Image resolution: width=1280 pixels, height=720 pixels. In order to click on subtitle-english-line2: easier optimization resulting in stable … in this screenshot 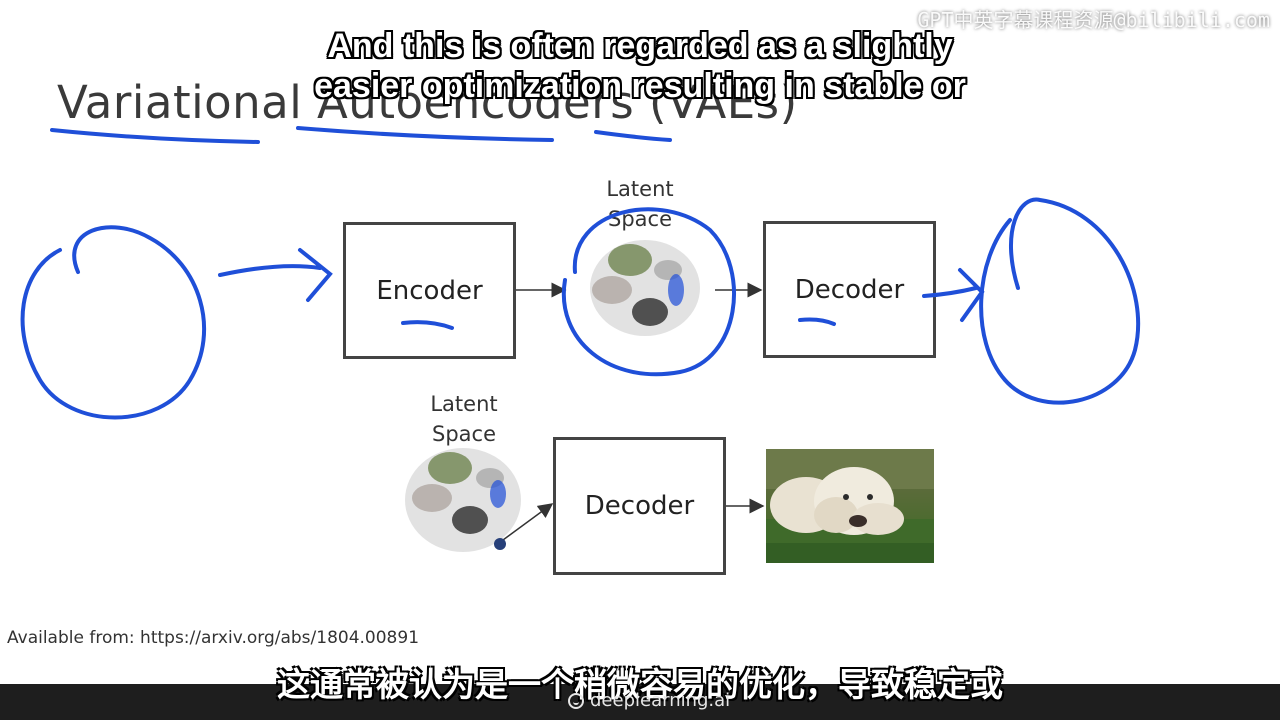, I will do `click(640, 86)`.